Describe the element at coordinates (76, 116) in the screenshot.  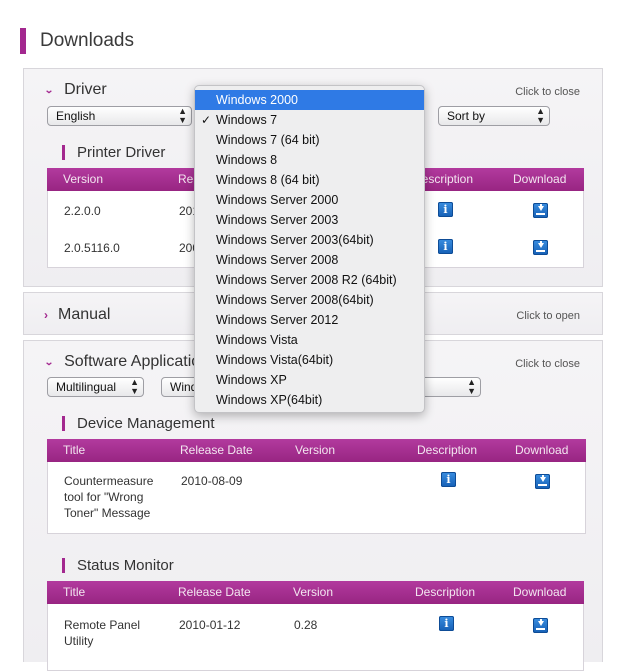
I see `driver-language-value: English` at that location.